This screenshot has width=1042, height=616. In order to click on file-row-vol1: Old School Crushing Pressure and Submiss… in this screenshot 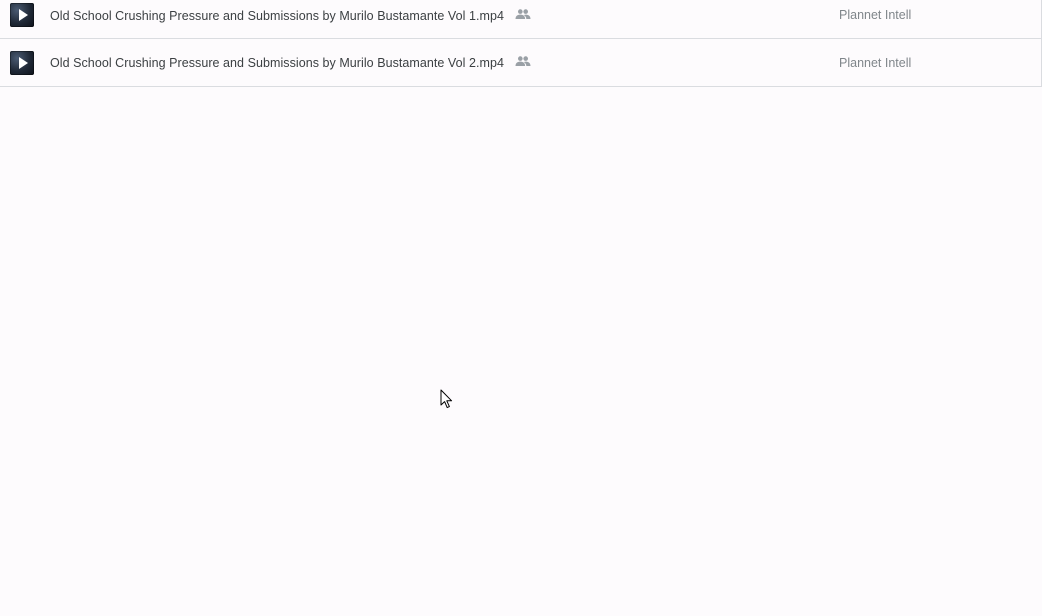, I will do `click(520, 19)`.